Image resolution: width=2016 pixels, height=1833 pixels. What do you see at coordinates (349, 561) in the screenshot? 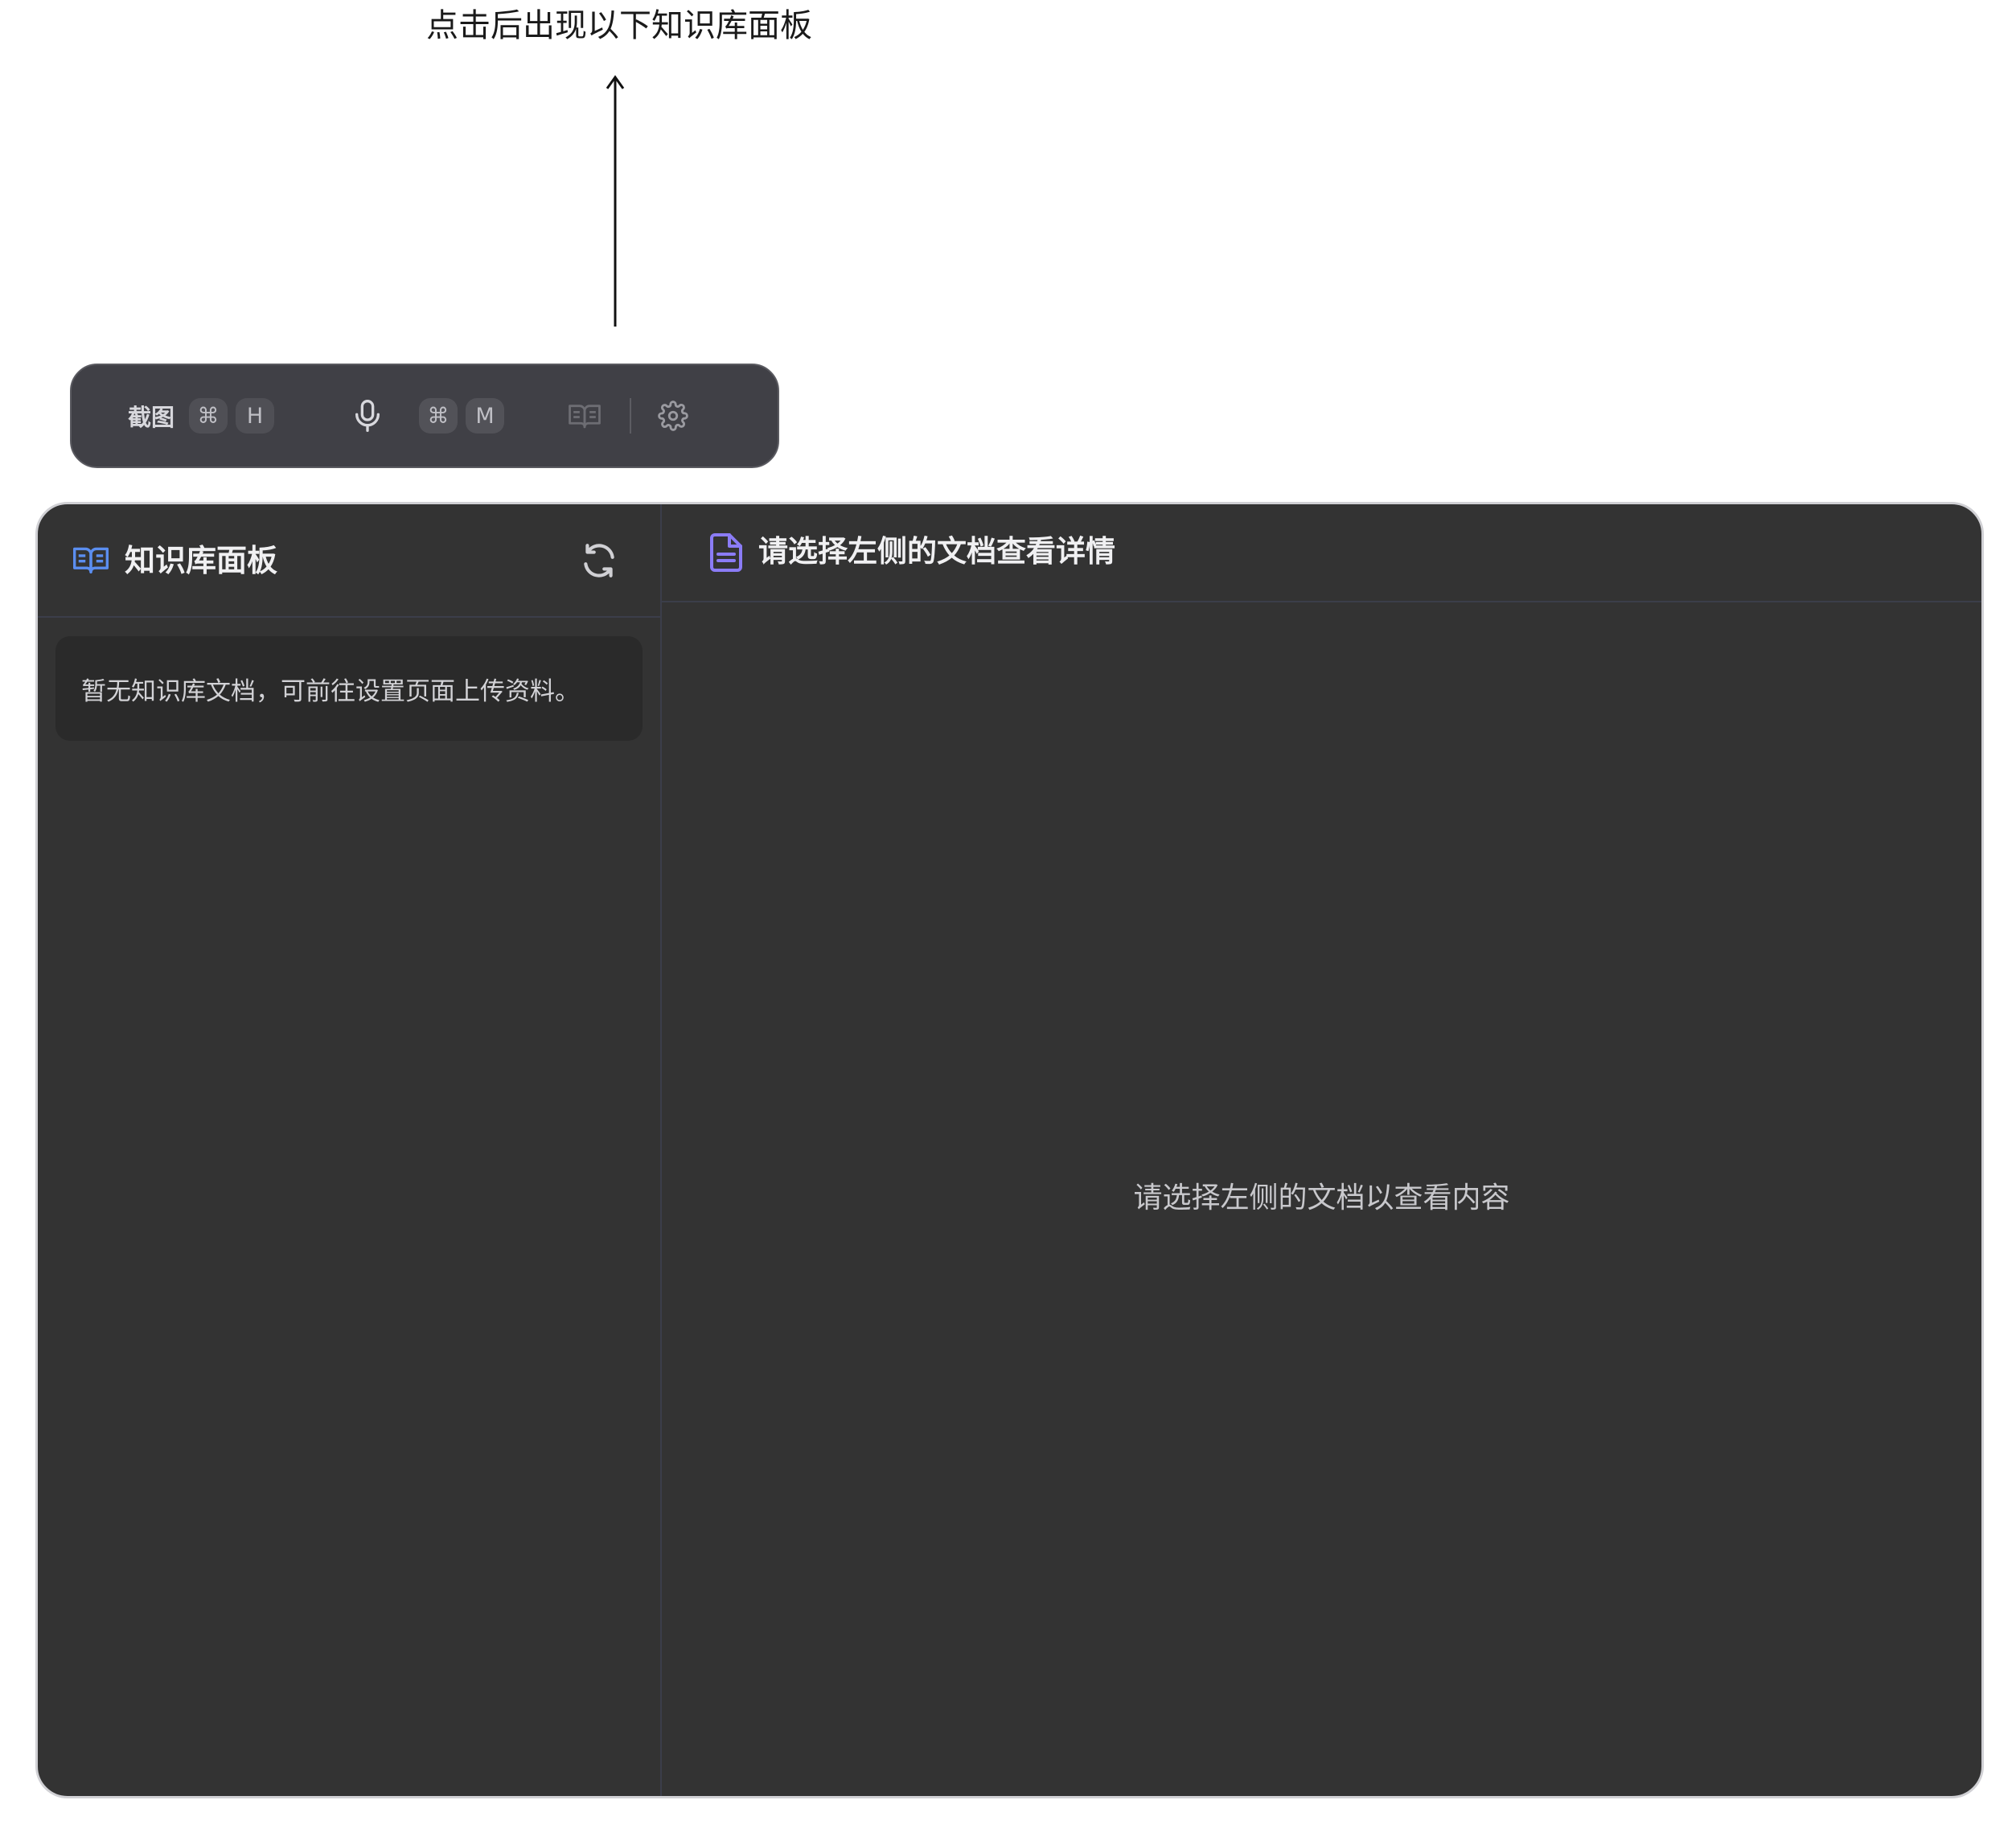
I see `sidebar-header: 知识库面板` at bounding box center [349, 561].